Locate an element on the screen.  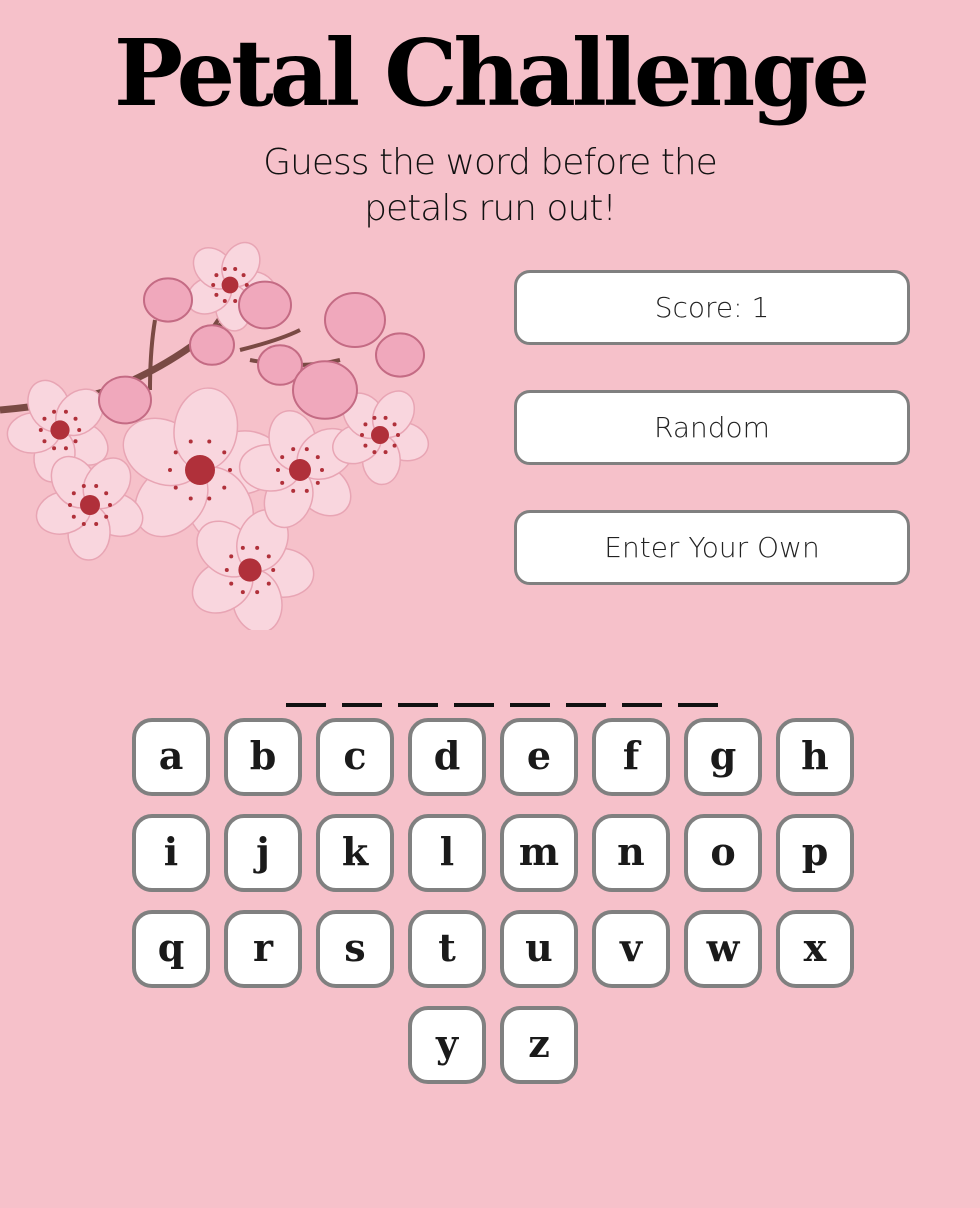
game-title: Petal Challenge is located at coordinates (491, 73).